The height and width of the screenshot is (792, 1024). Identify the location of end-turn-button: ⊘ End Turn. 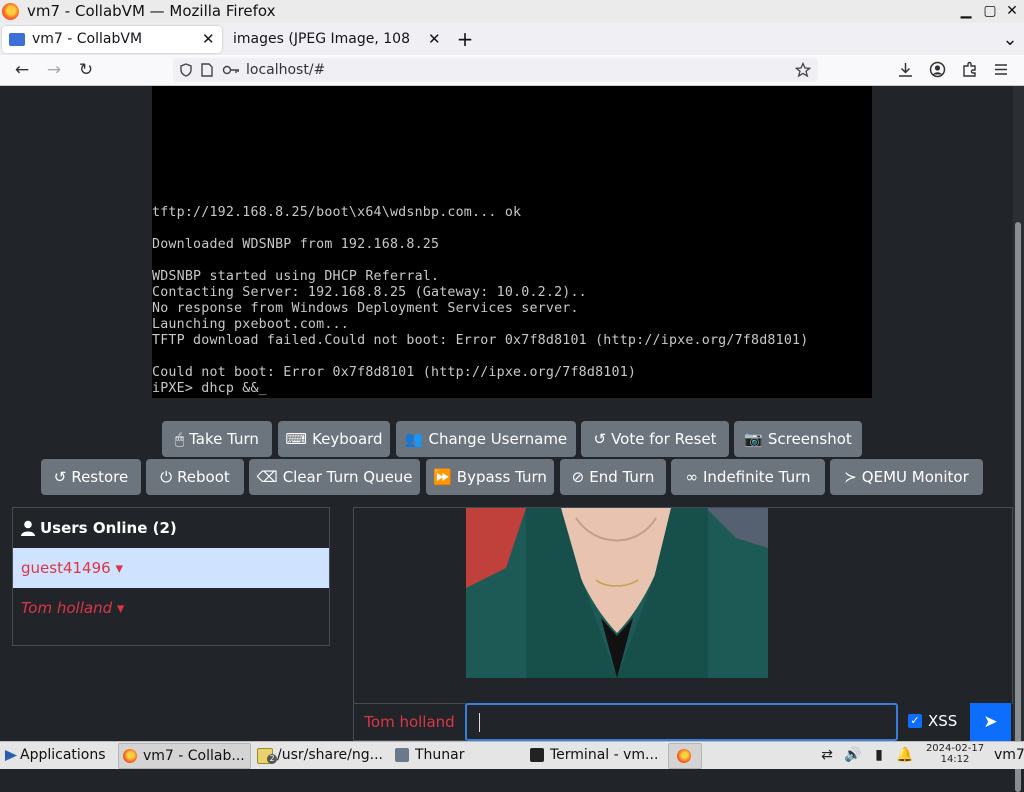
(613, 477).